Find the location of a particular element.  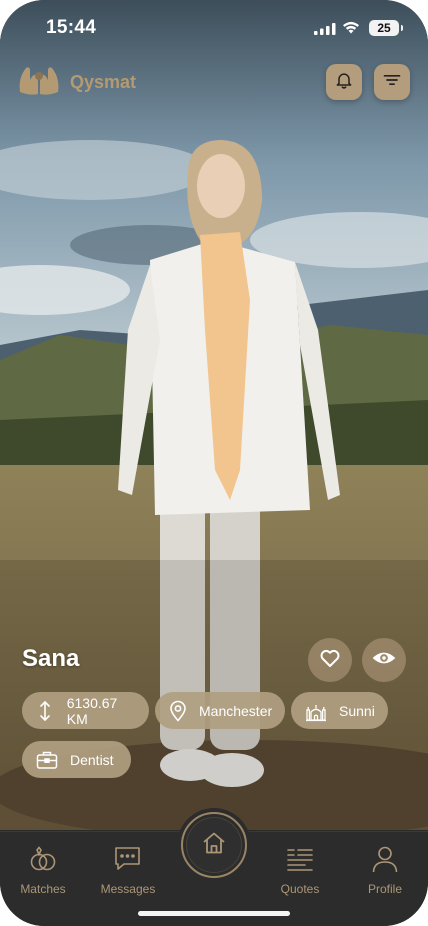

city-chip: Manchester is located at coordinates (220, 710).